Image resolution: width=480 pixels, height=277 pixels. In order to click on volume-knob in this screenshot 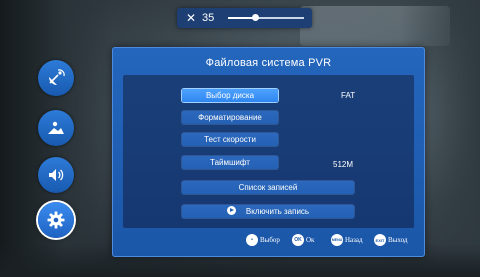, I will do `click(255, 17)`.